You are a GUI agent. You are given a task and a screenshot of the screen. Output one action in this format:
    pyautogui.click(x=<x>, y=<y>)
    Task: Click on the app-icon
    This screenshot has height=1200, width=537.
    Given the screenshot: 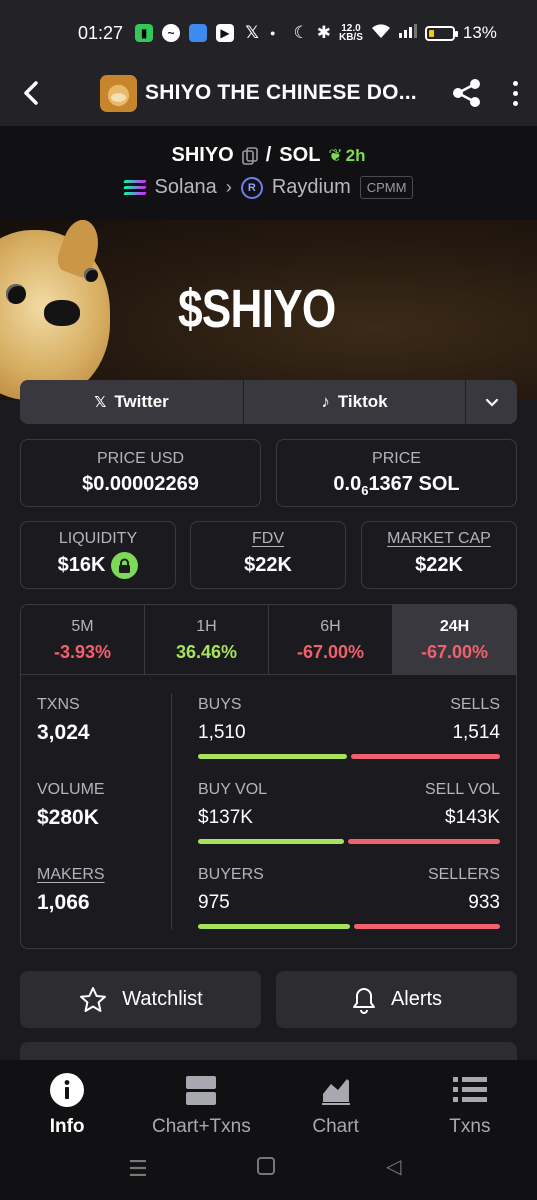 What is the action you would take?
    pyautogui.click(x=198, y=33)
    